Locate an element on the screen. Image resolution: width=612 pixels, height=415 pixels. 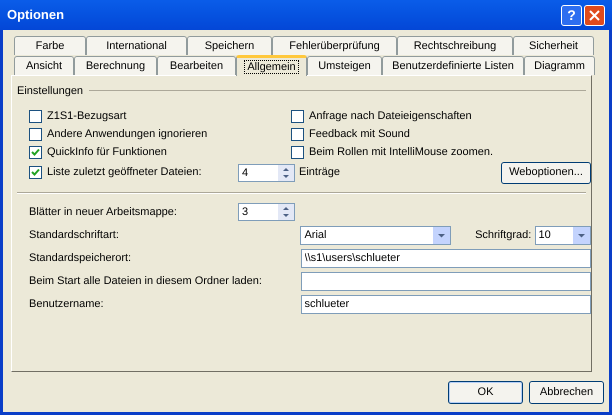
window-title: Optionen is located at coordinates (36, 15).